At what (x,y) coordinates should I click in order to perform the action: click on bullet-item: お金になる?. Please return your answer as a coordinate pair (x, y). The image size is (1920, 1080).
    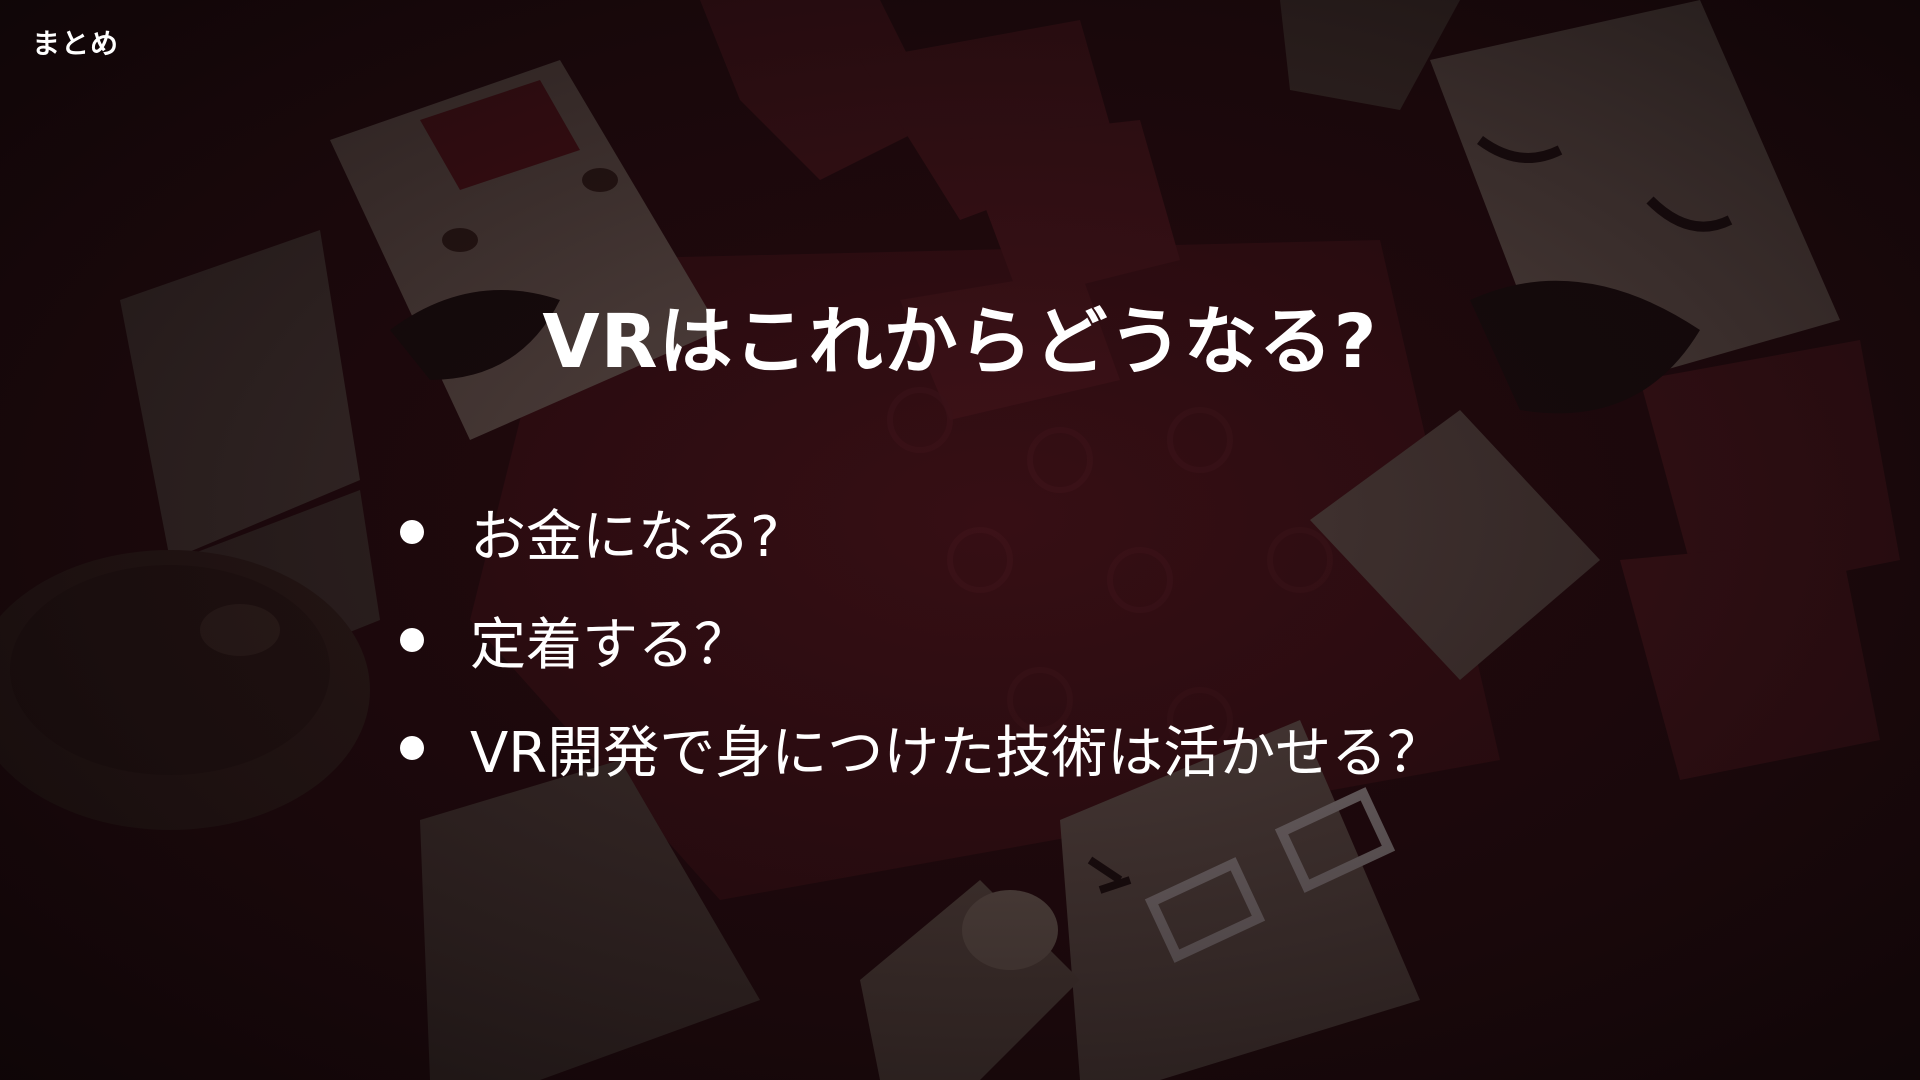
    Looking at the image, I should click on (921, 532).